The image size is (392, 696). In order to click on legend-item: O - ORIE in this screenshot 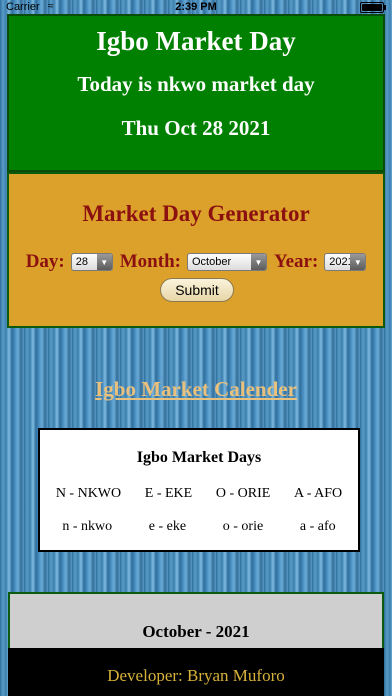, I will do `click(243, 493)`.